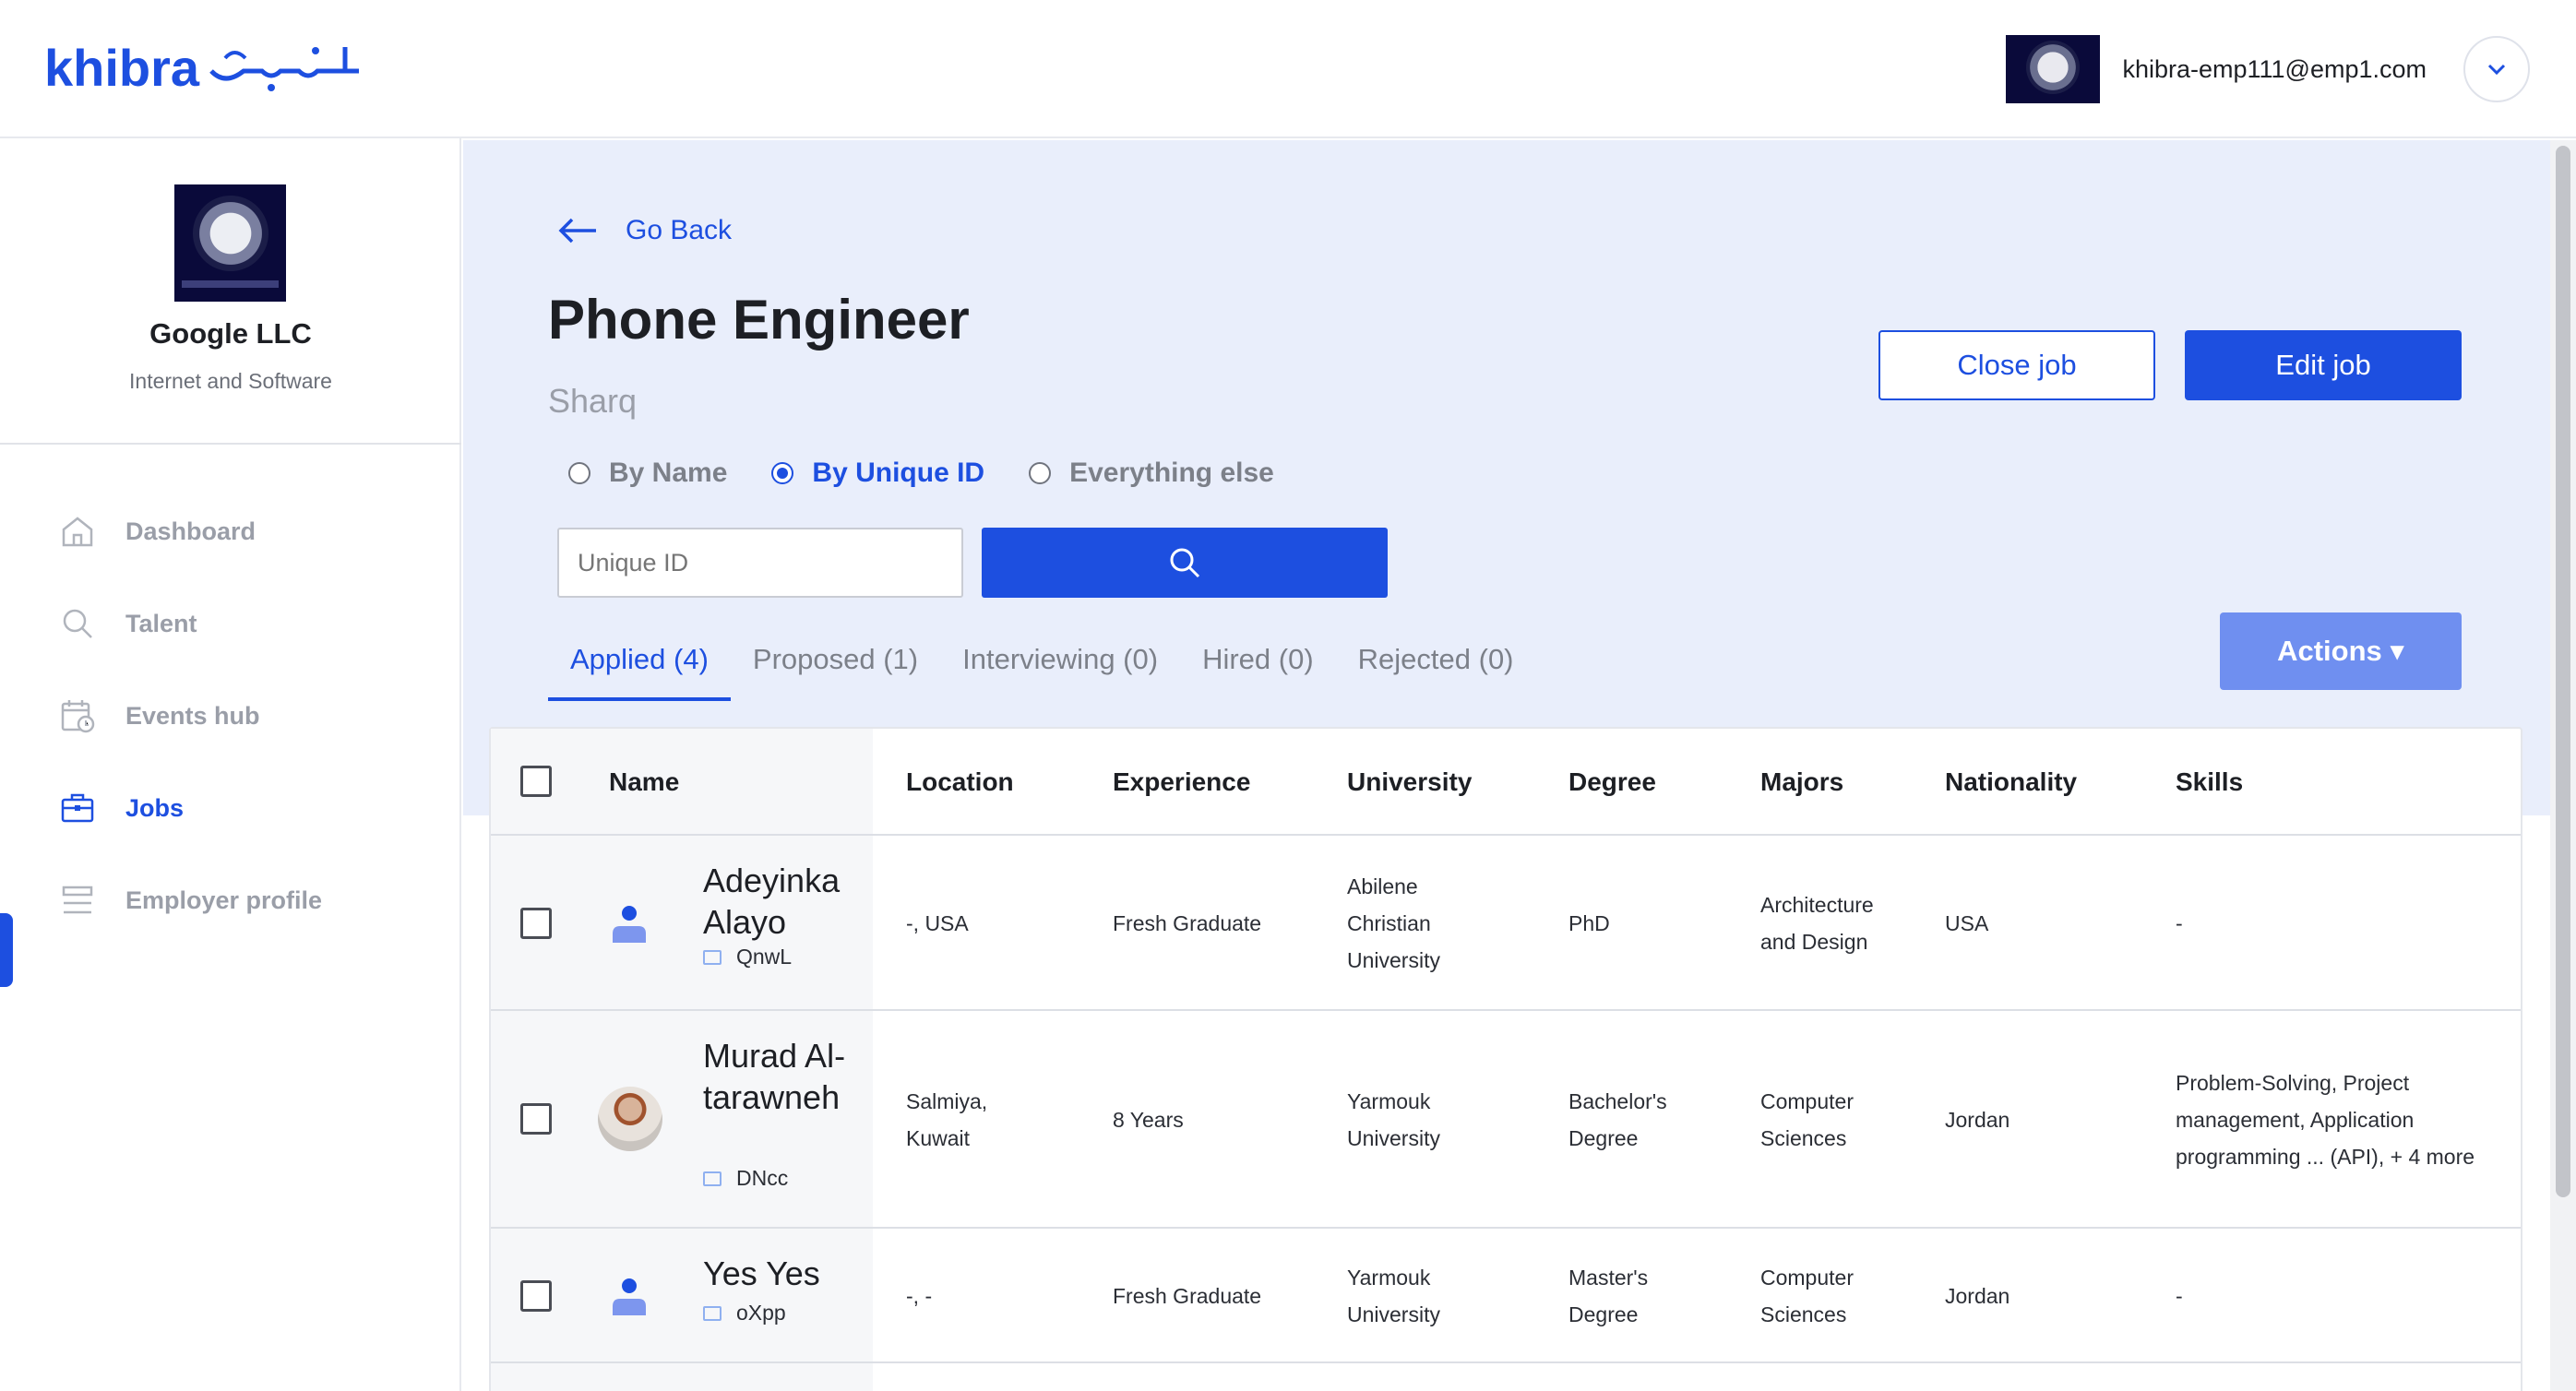  I want to click on column-header-name: Name, so click(644, 782).